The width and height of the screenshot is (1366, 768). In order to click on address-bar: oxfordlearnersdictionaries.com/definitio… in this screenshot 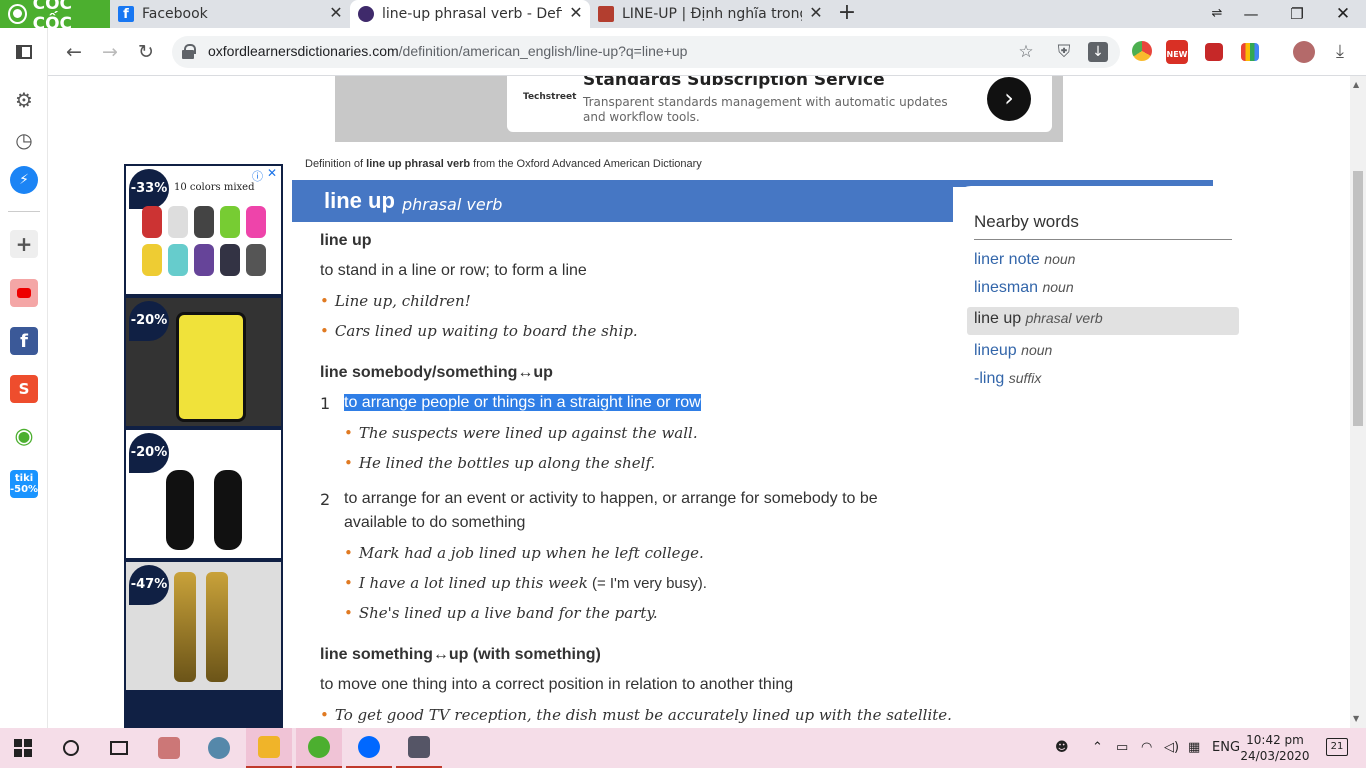, I will do `click(646, 52)`.